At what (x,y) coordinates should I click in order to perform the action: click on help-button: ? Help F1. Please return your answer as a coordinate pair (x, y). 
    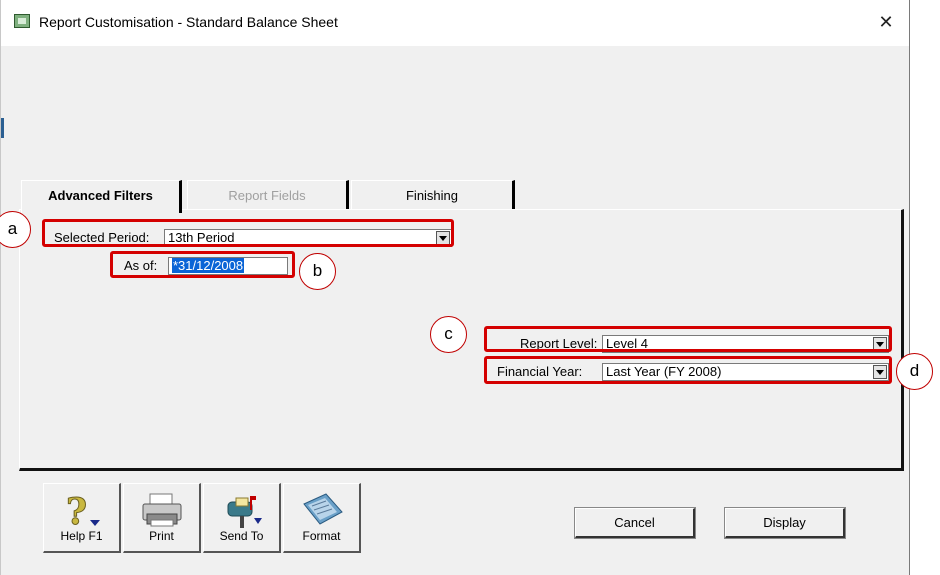
    Looking at the image, I should click on (82, 518).